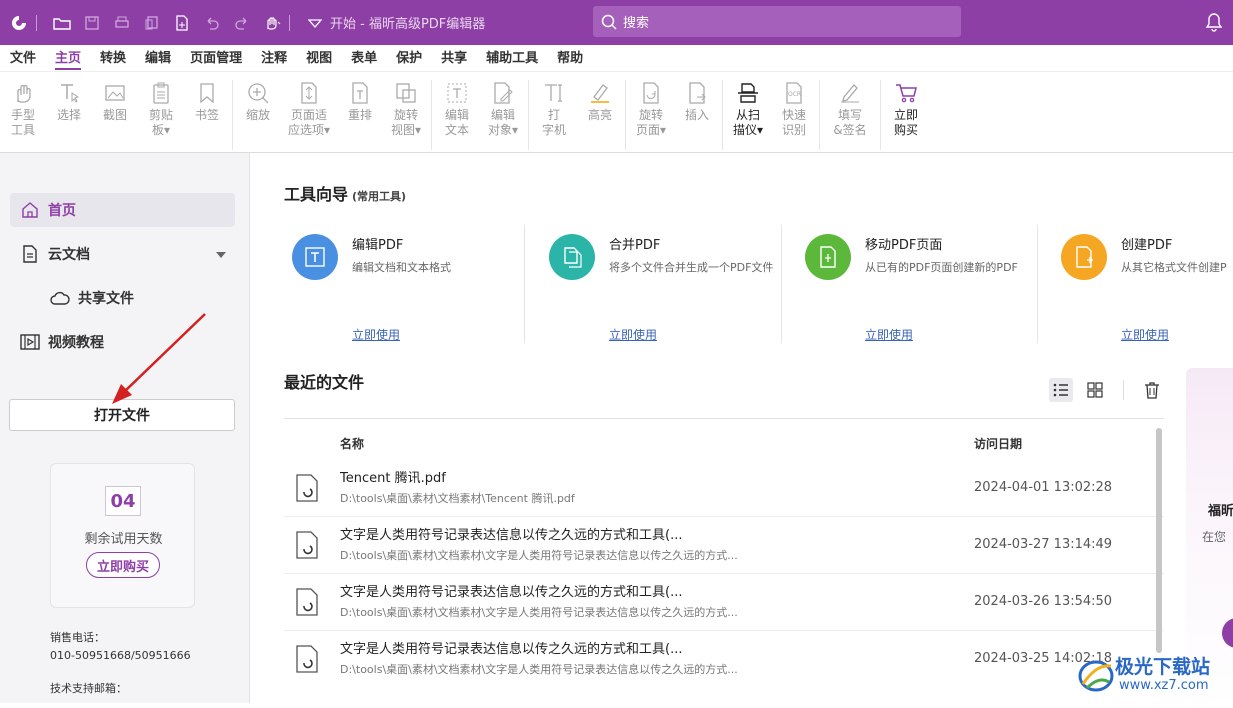 This screenshot has height=708, width=1233. Describe the element at coordinates (1147, 245) in the screenshot. I see `tool-name: 创建PDF` at that location.